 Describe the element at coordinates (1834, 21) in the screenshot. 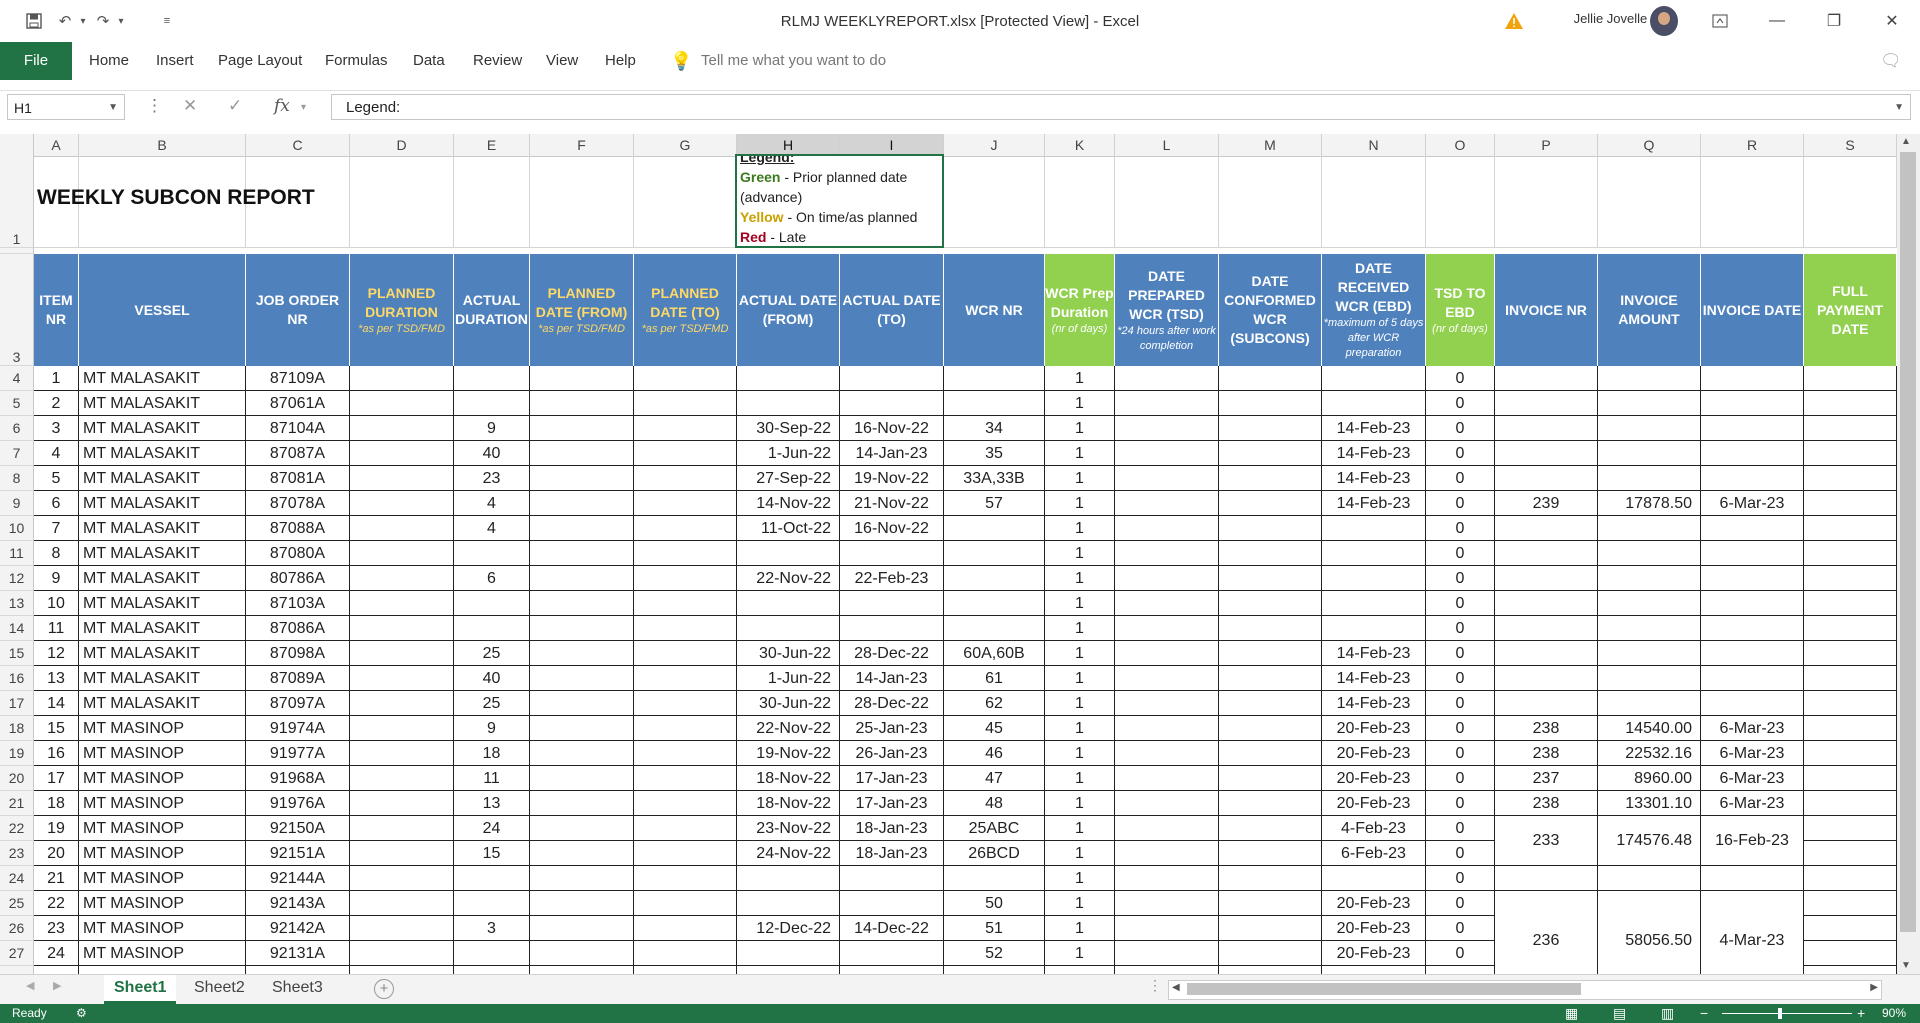

I see `restore-icon: ❐` at that location.